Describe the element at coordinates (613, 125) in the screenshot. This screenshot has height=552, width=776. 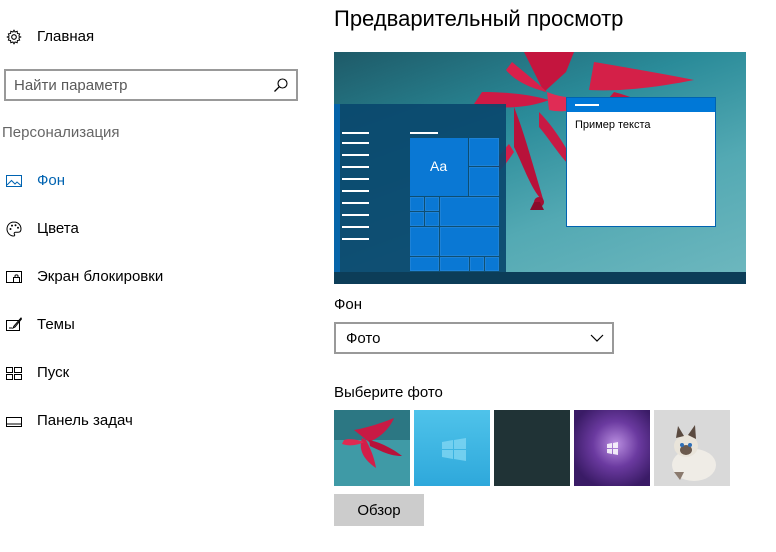
I see `sample-text: Пример текста` at that location.